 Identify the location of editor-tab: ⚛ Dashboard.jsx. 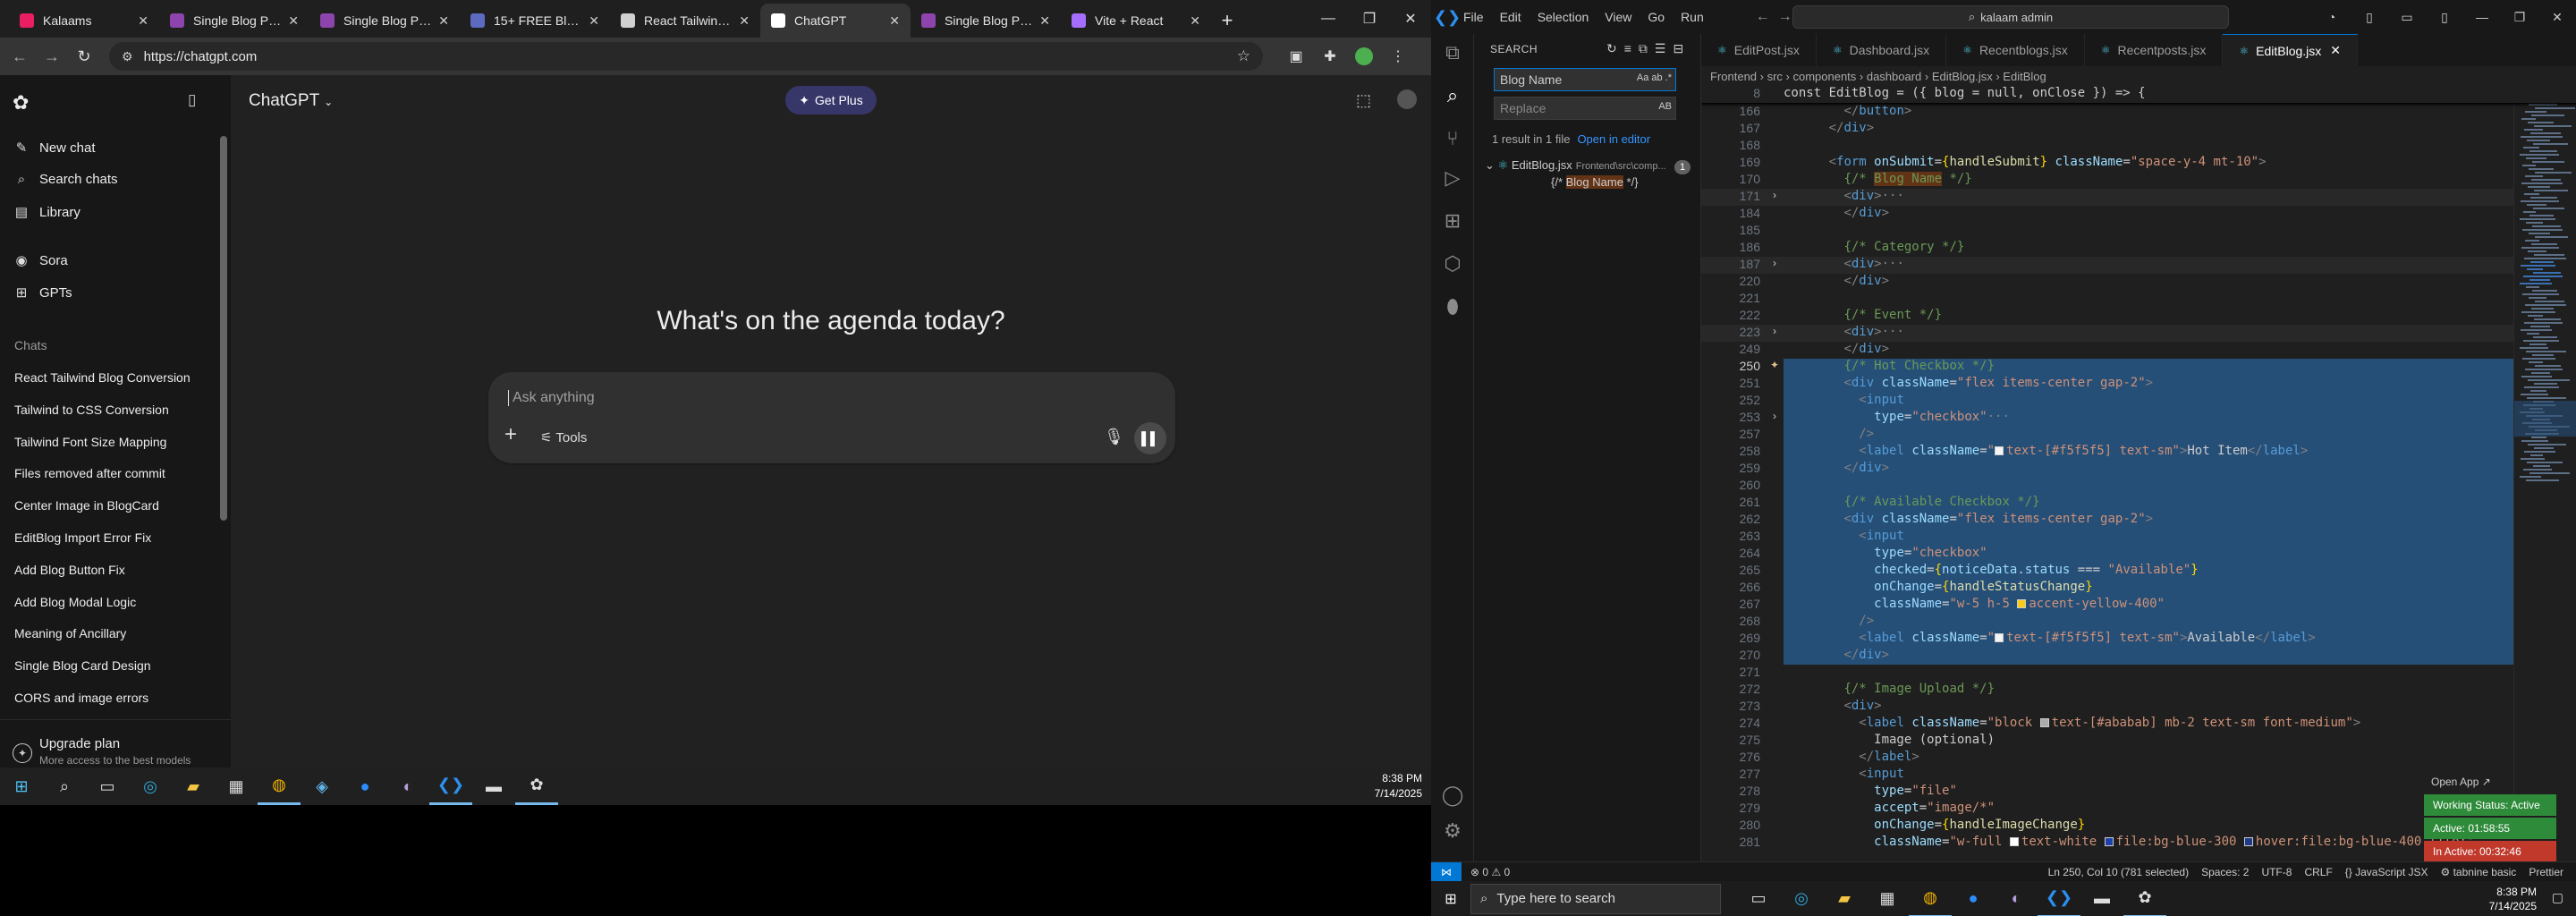
(1882, 50).